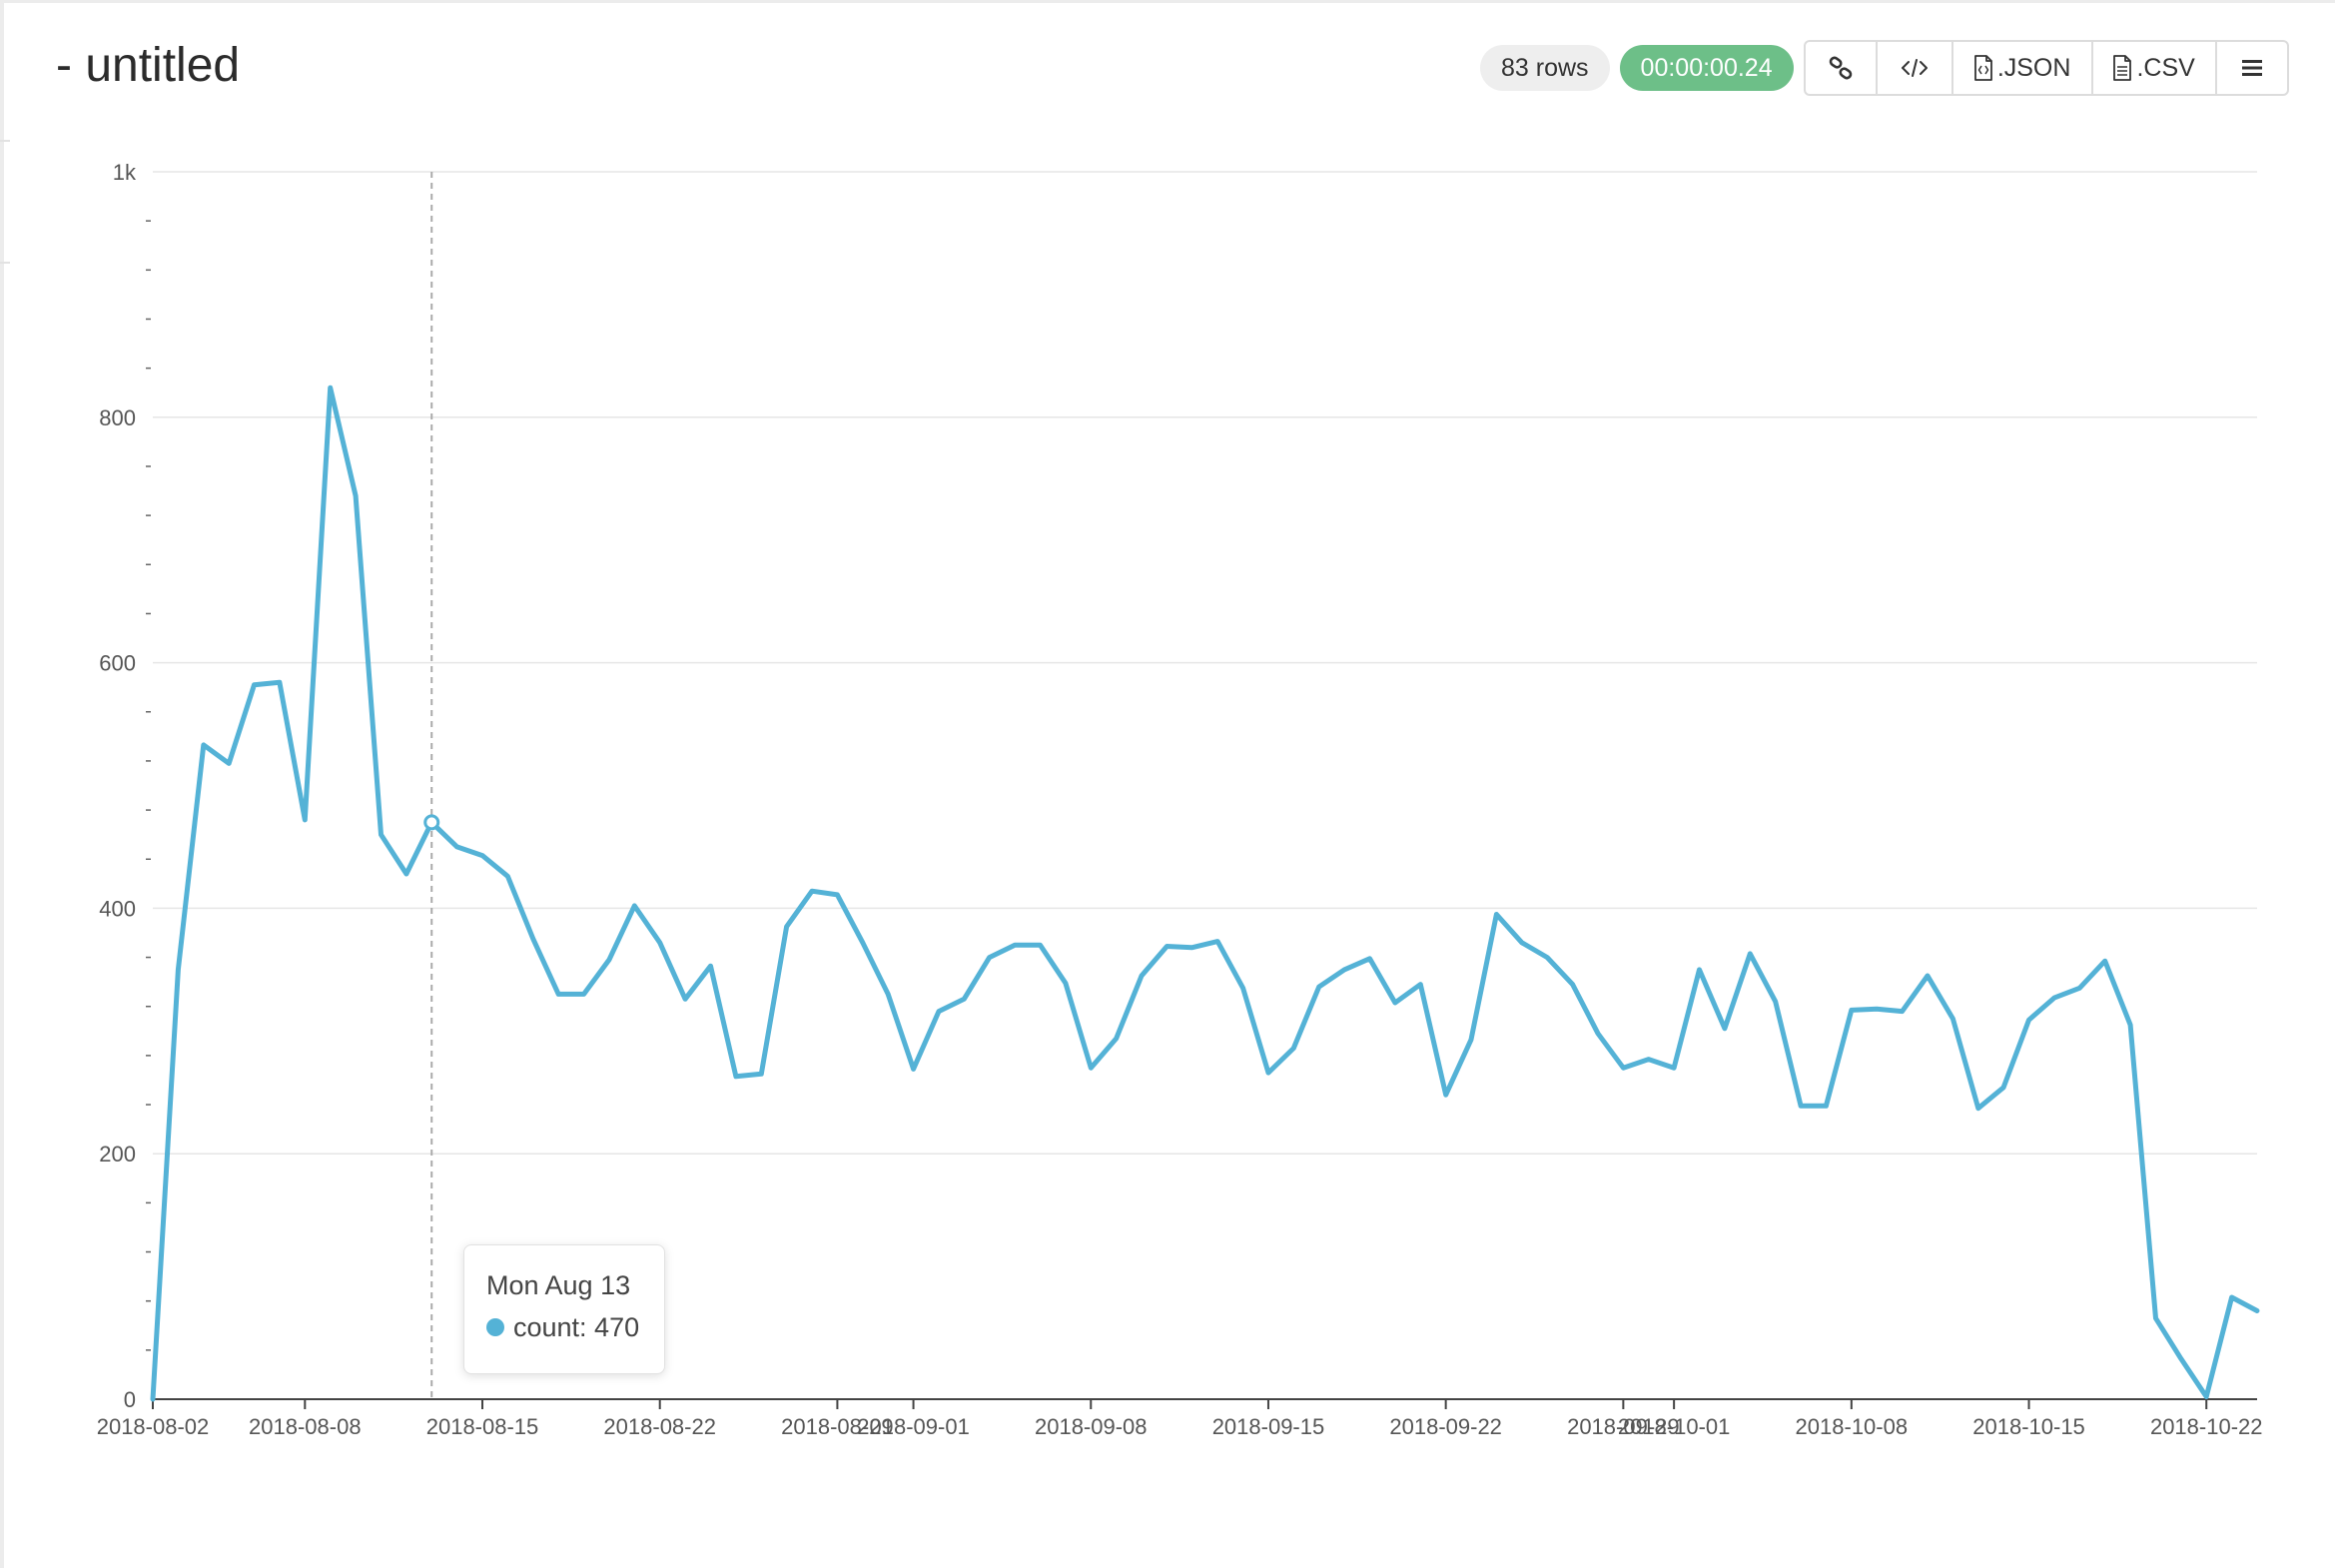 The image size is (2335, 1568). I want to click on x-tick-label: 2018-09-15, so click(1268, 1426).